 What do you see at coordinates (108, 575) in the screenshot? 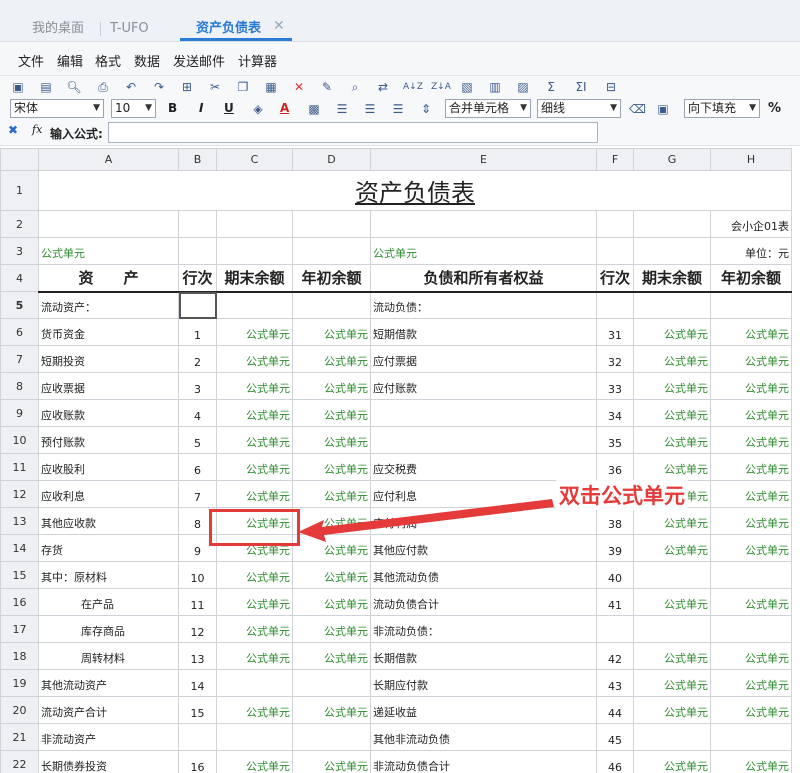
I see `item-cell: 其中：原材料` at bounding box center [108, 575].